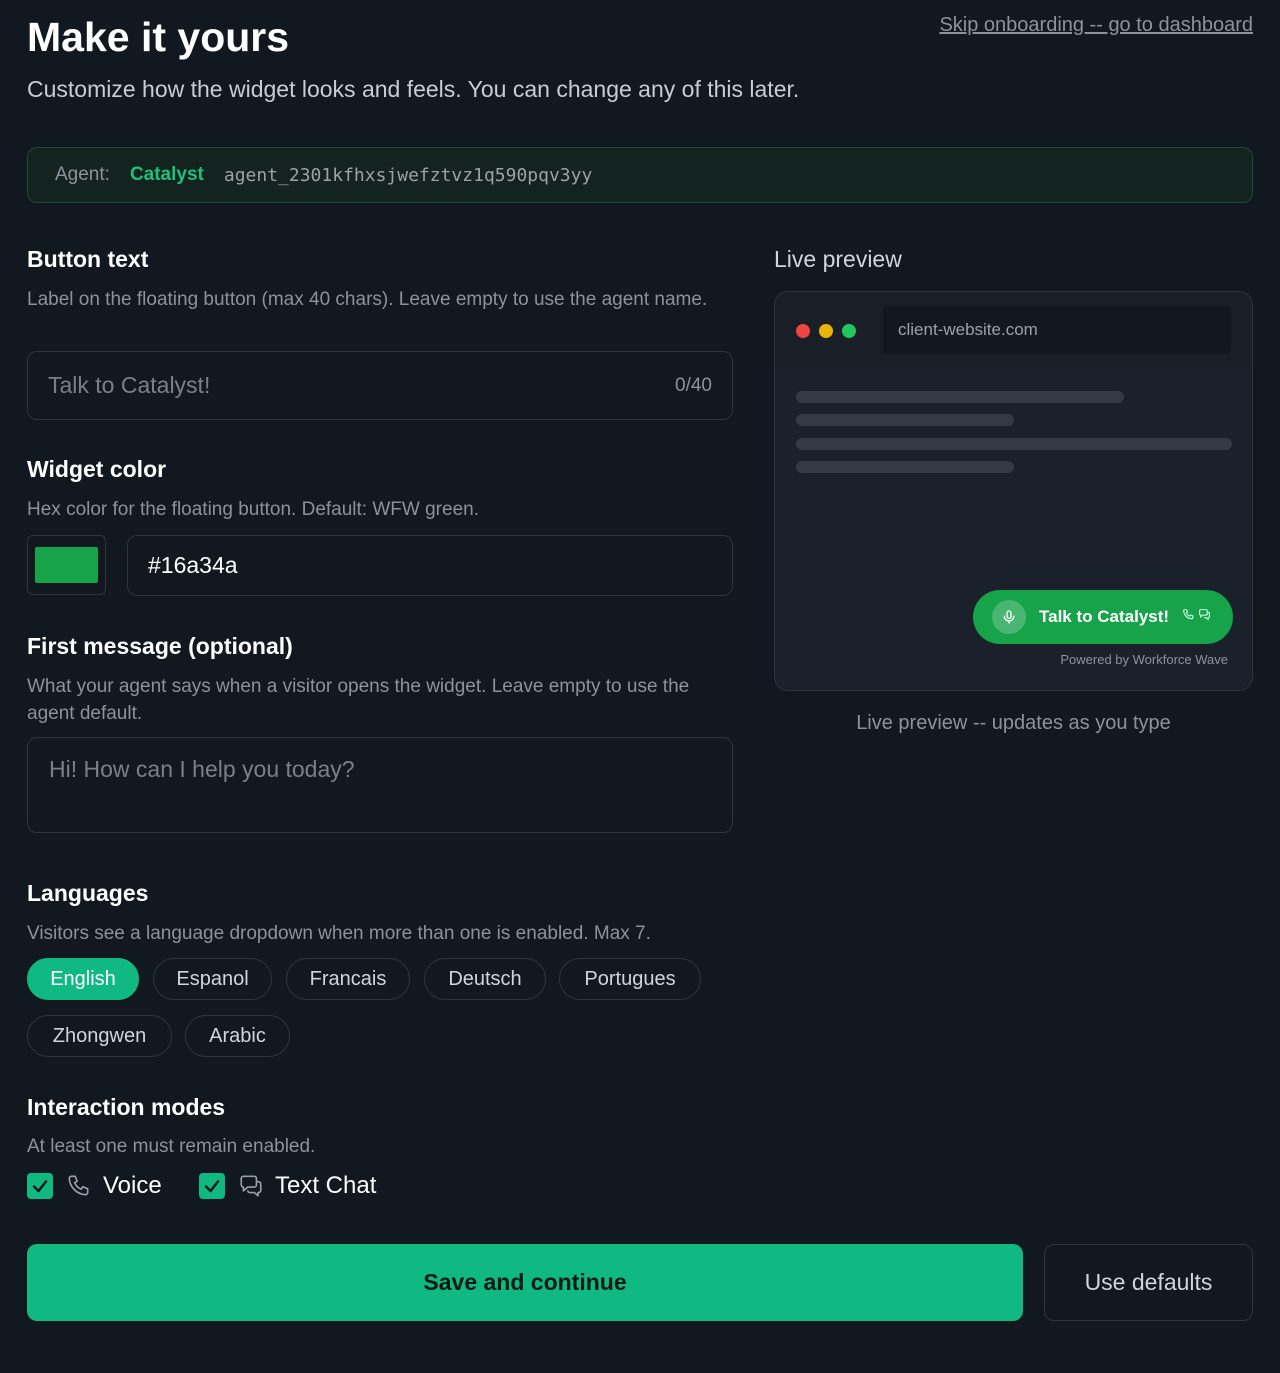 This screenshot has height=1373, width=1280. What do you see at coordinates (348, 979) in the screenshot?
I see `language-chip-francais: Francais` at bounding box center [348, 979].